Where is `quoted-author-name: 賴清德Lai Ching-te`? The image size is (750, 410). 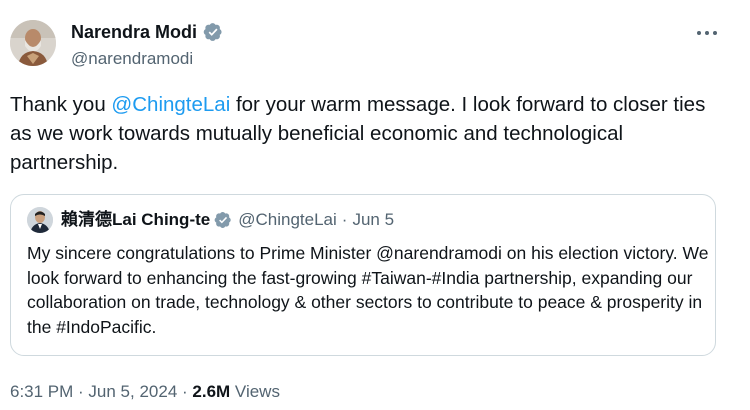
quoted-author-name: 賴清德Lai Ching-te is located at coordinates (135, 220).